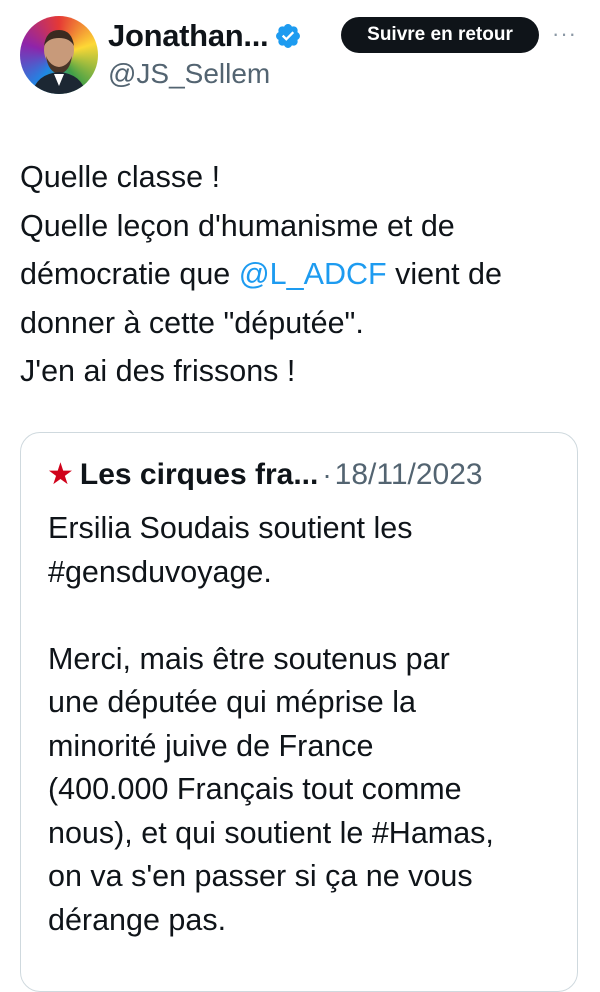 The image size is (600, 992). I want to click on quote-line: #gensduvoyage., so click(160, 571).